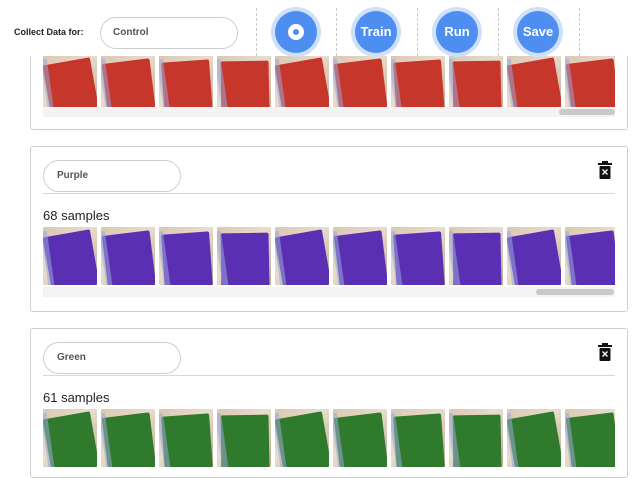 Image resolution: width=644 pixels, height=478 pixels. I want to click on sample-count: 61 samples, so click(76, 397).